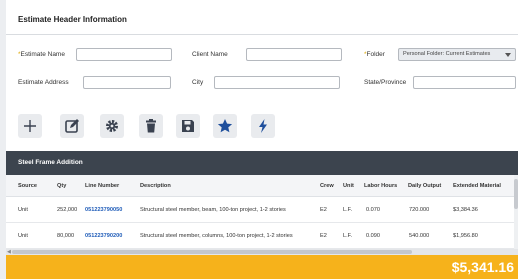 This screenshot has width=518, height=279. I want to click on column-header: Description, so click(155, 186).